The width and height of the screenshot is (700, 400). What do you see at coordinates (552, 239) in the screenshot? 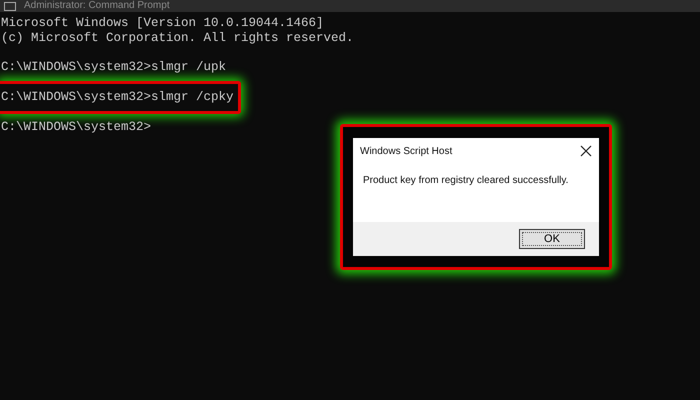
I see `ok-button: OK` at bounding box center [552, 239].